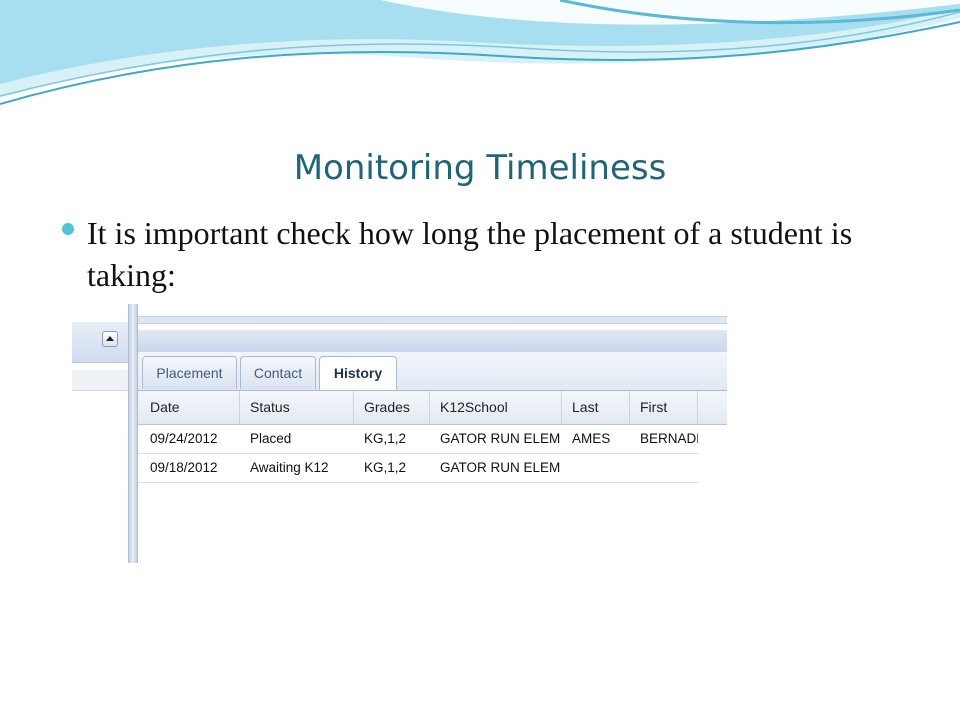 This screenshot has width=960, height=720. I want to click on column-header-grades: Grades, so click(392, 407).